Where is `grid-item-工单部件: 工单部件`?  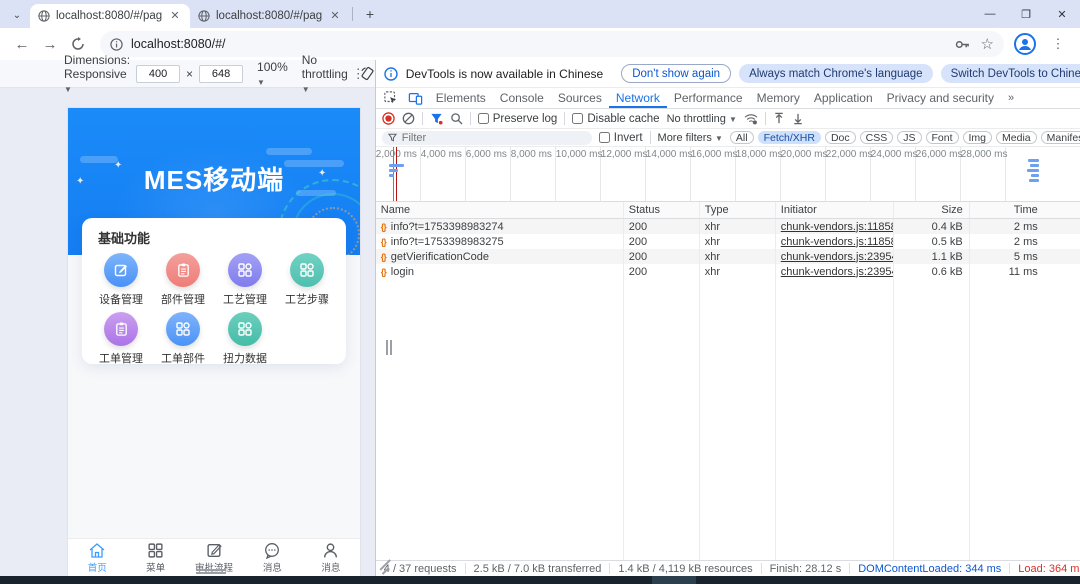
grid-item-工单部件: 工单部件 is located at coordinates (183, 339).